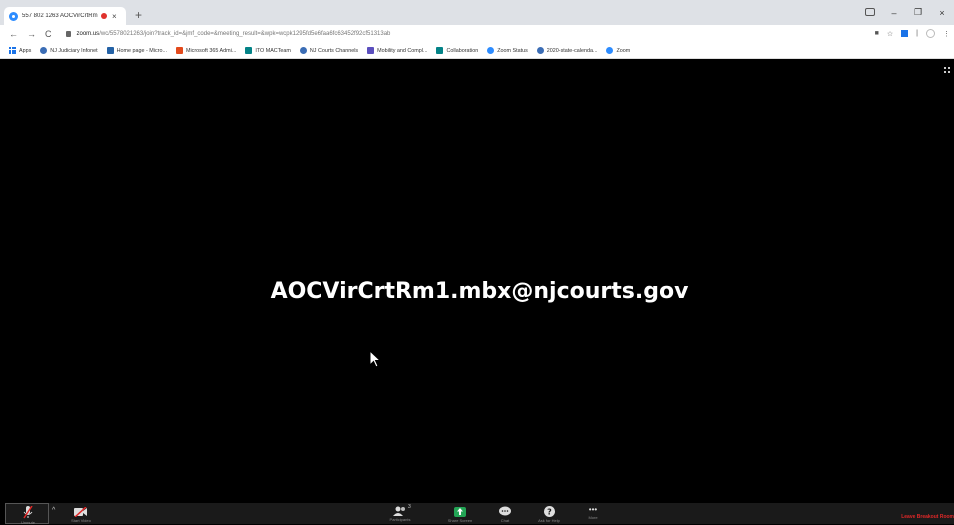 The height and width of the screenshot is (525, 954). I want to click on unmute-label: Unmute, so click(27, 522).